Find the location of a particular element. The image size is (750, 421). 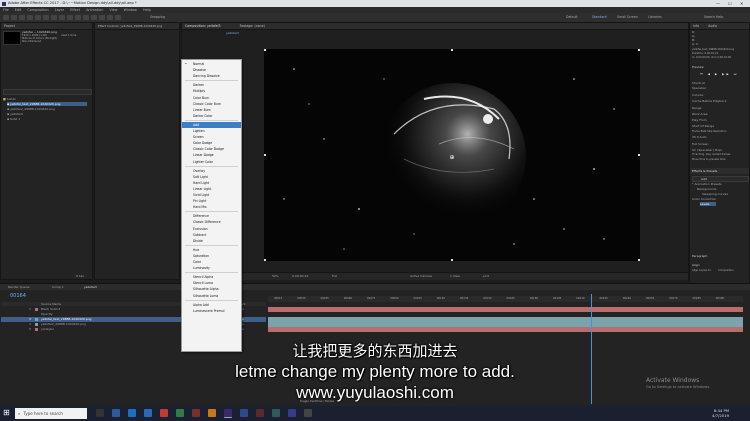

blend-mode-item: Darker Color is located at coordinates (211, 116).